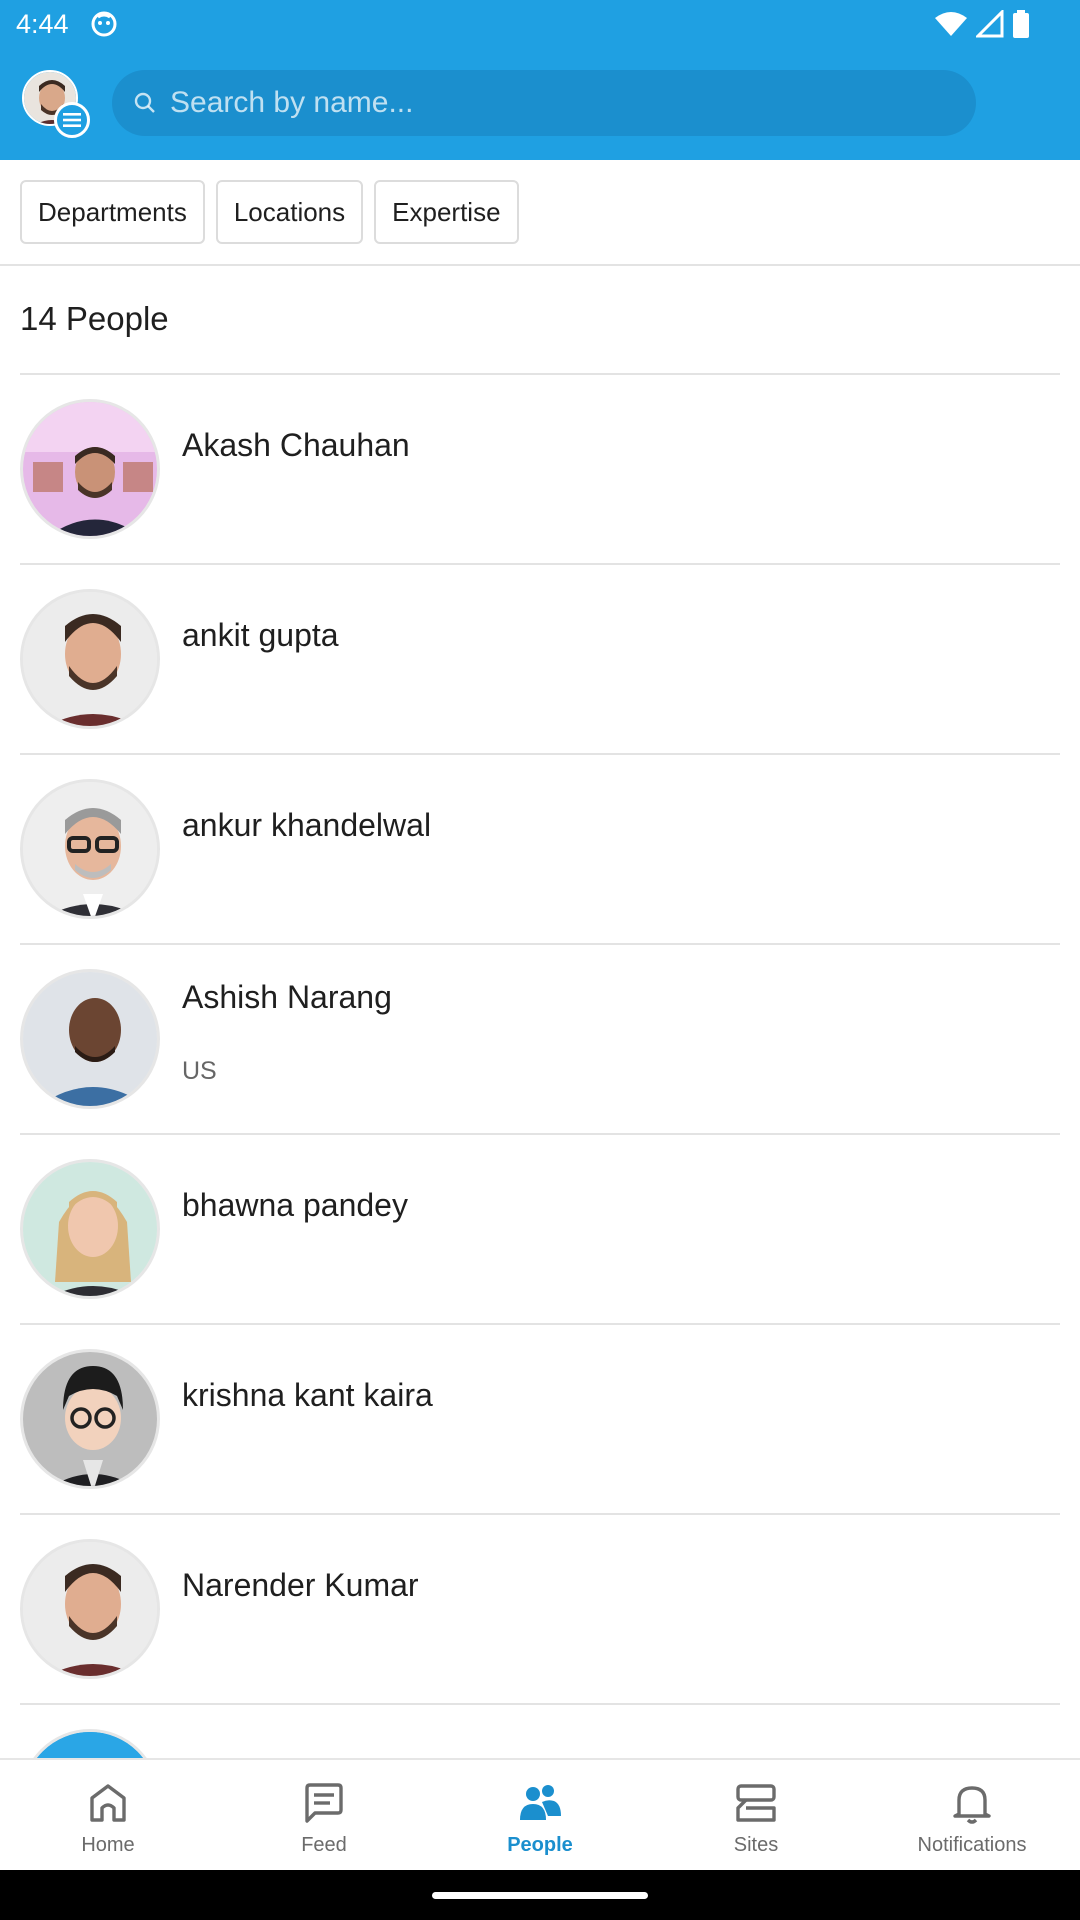 This screenshot has width=1080, height=1920. I want to click on search-bar, so click(544, 103).